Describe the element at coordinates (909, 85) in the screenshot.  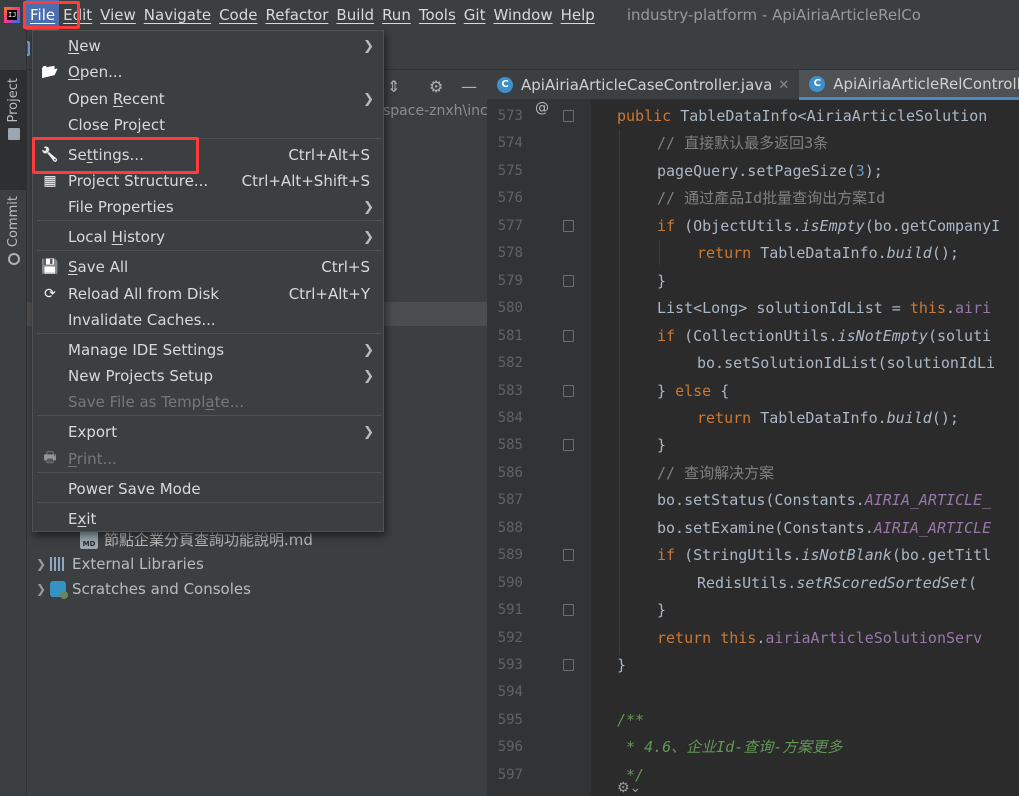
I see `tab-rel-controller: C ApiAiriaArticleRelControll` at that location.